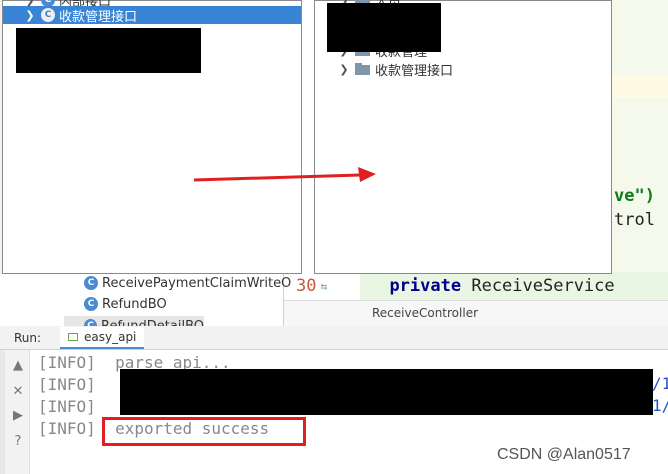 This screenshot has height=474, width=668. What do you see at coordinates (634, 220) in the screenshot?
I see `code-fragment-text: trol` at bounding box center [634, 220].